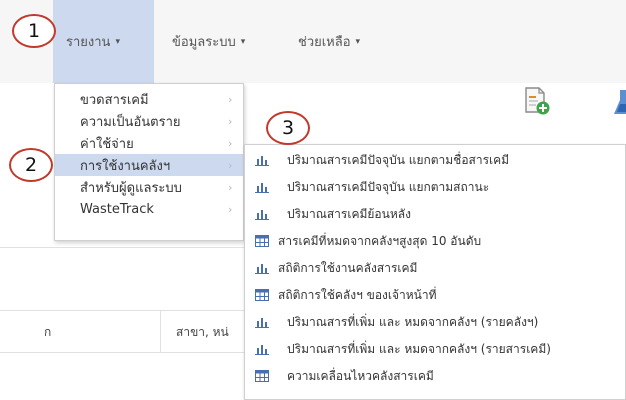 The width and height of the screenshot is (626, 400). What do you see at coordinates (619, 102) in the screenshot?
I see `flask-icon` at bounding box center [619, 102].